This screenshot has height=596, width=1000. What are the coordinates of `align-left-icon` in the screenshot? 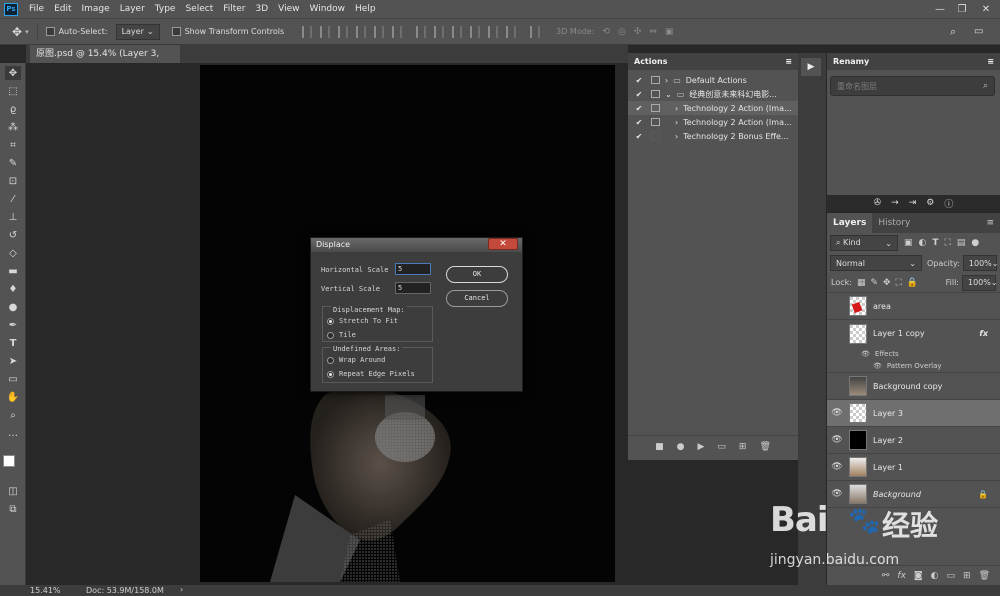 It's located at (361, 31).